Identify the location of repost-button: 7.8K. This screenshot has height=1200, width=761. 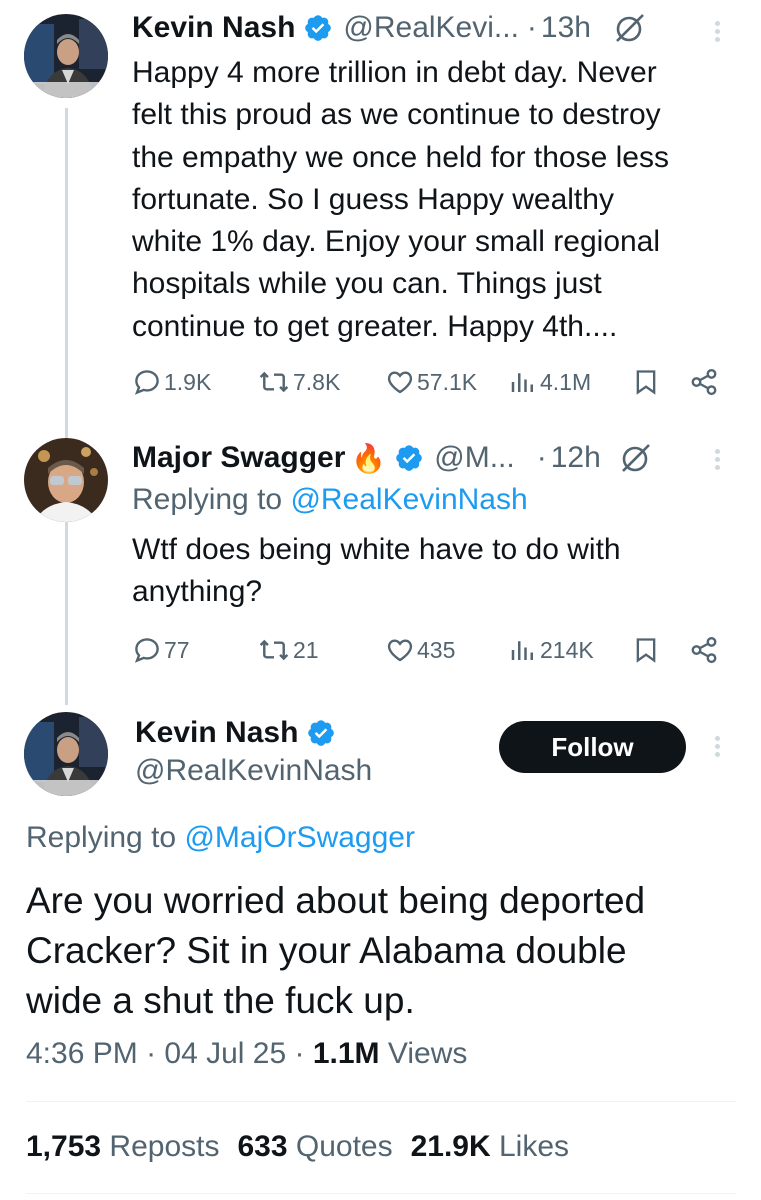
(298, 382).